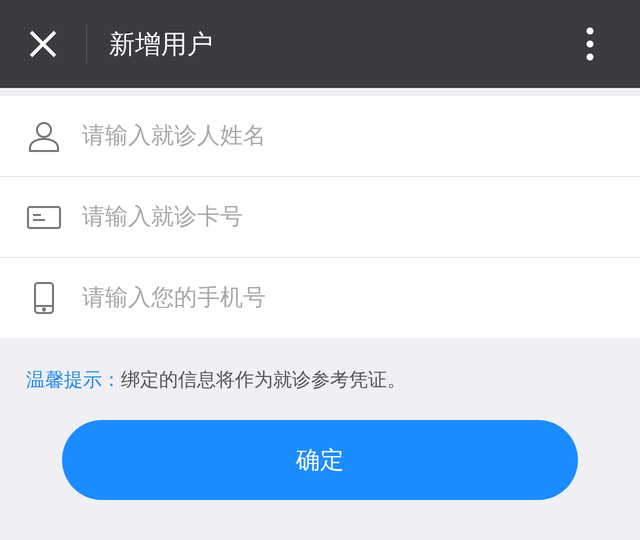 This screenshot has width=640, height=540. Describe the element at coordinates (332, 298) in the screenshot. I see `input-field: 请输入您的手机号` at that location.